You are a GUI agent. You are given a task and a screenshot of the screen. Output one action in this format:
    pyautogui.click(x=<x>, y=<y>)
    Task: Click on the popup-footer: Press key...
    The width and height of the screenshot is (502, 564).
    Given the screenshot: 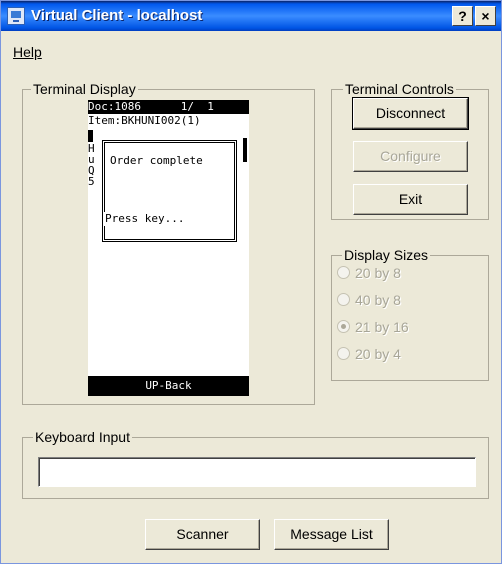 What is the action you would take?
    pyautogui.click(x=145, y=219)
    